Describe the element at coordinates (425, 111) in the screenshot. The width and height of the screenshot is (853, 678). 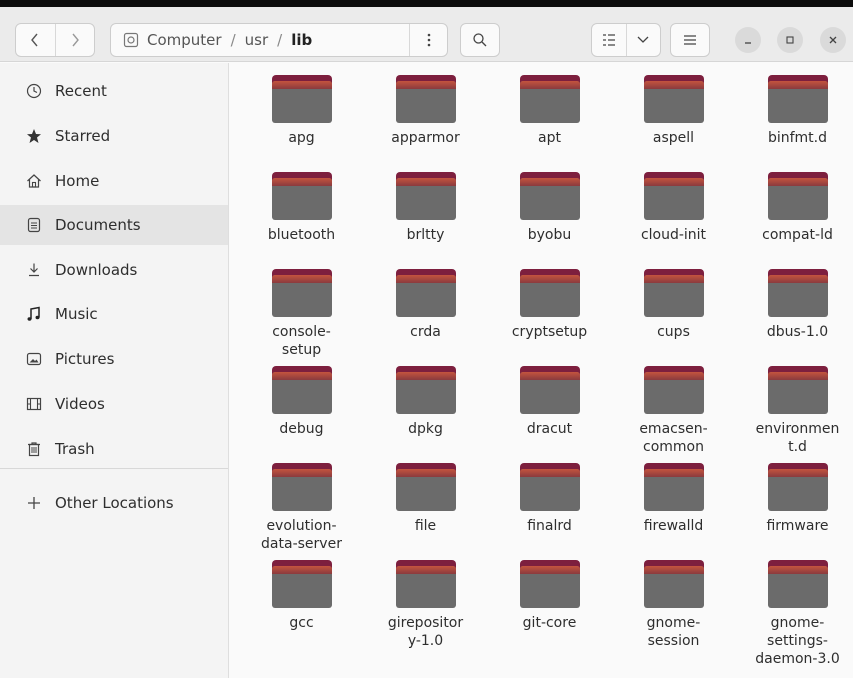
I see `folder-item: apparmor` at that location.